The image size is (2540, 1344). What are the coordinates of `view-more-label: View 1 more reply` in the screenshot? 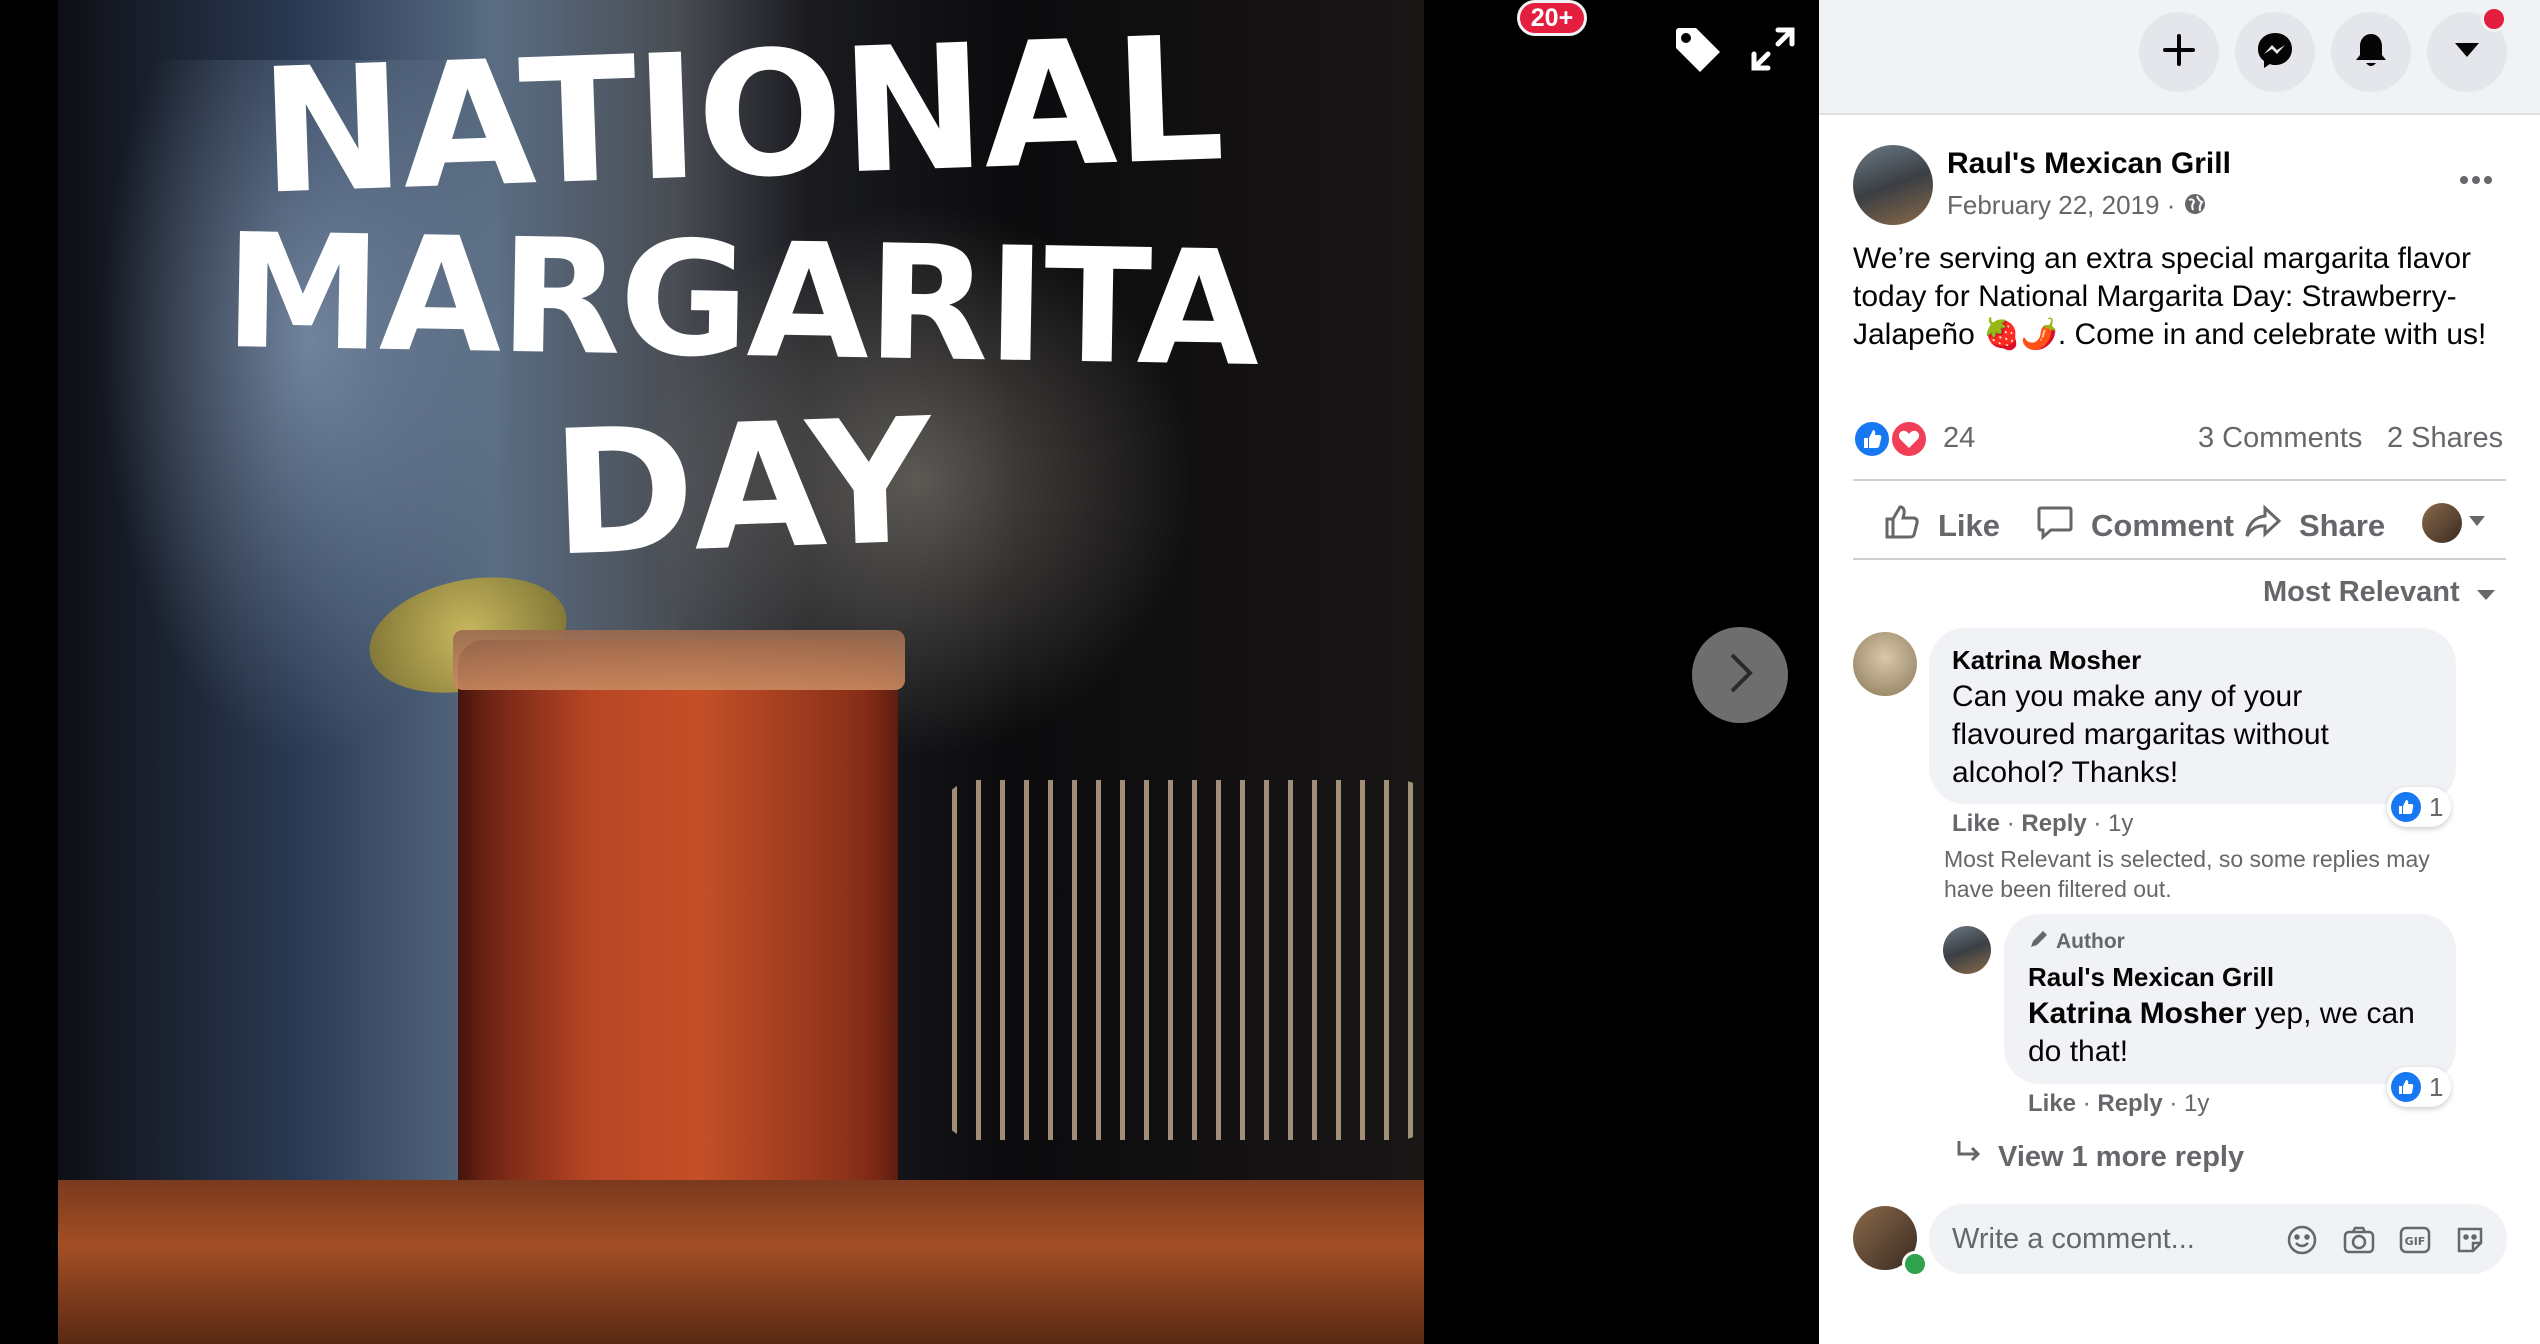 It's located at (2121, 1156).